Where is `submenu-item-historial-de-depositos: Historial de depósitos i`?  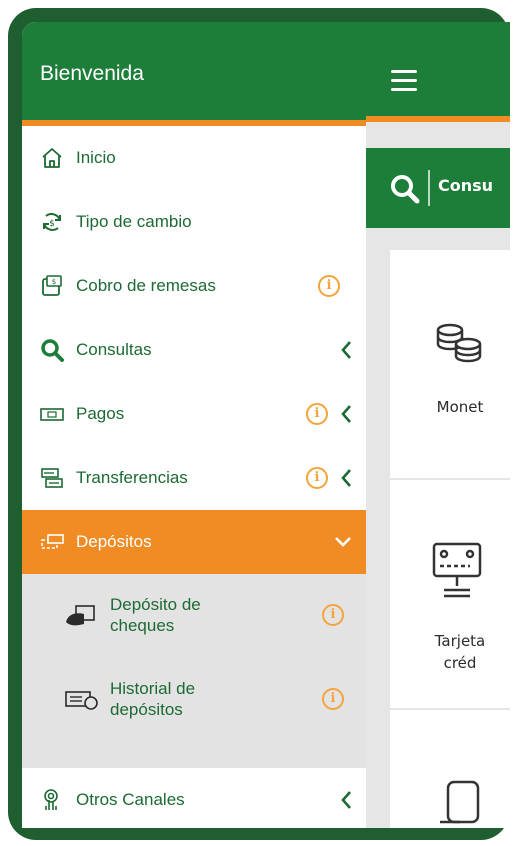 submenu-item-historial-de-depositos: Historial de depósitos i is located at coordinates (194, 700).